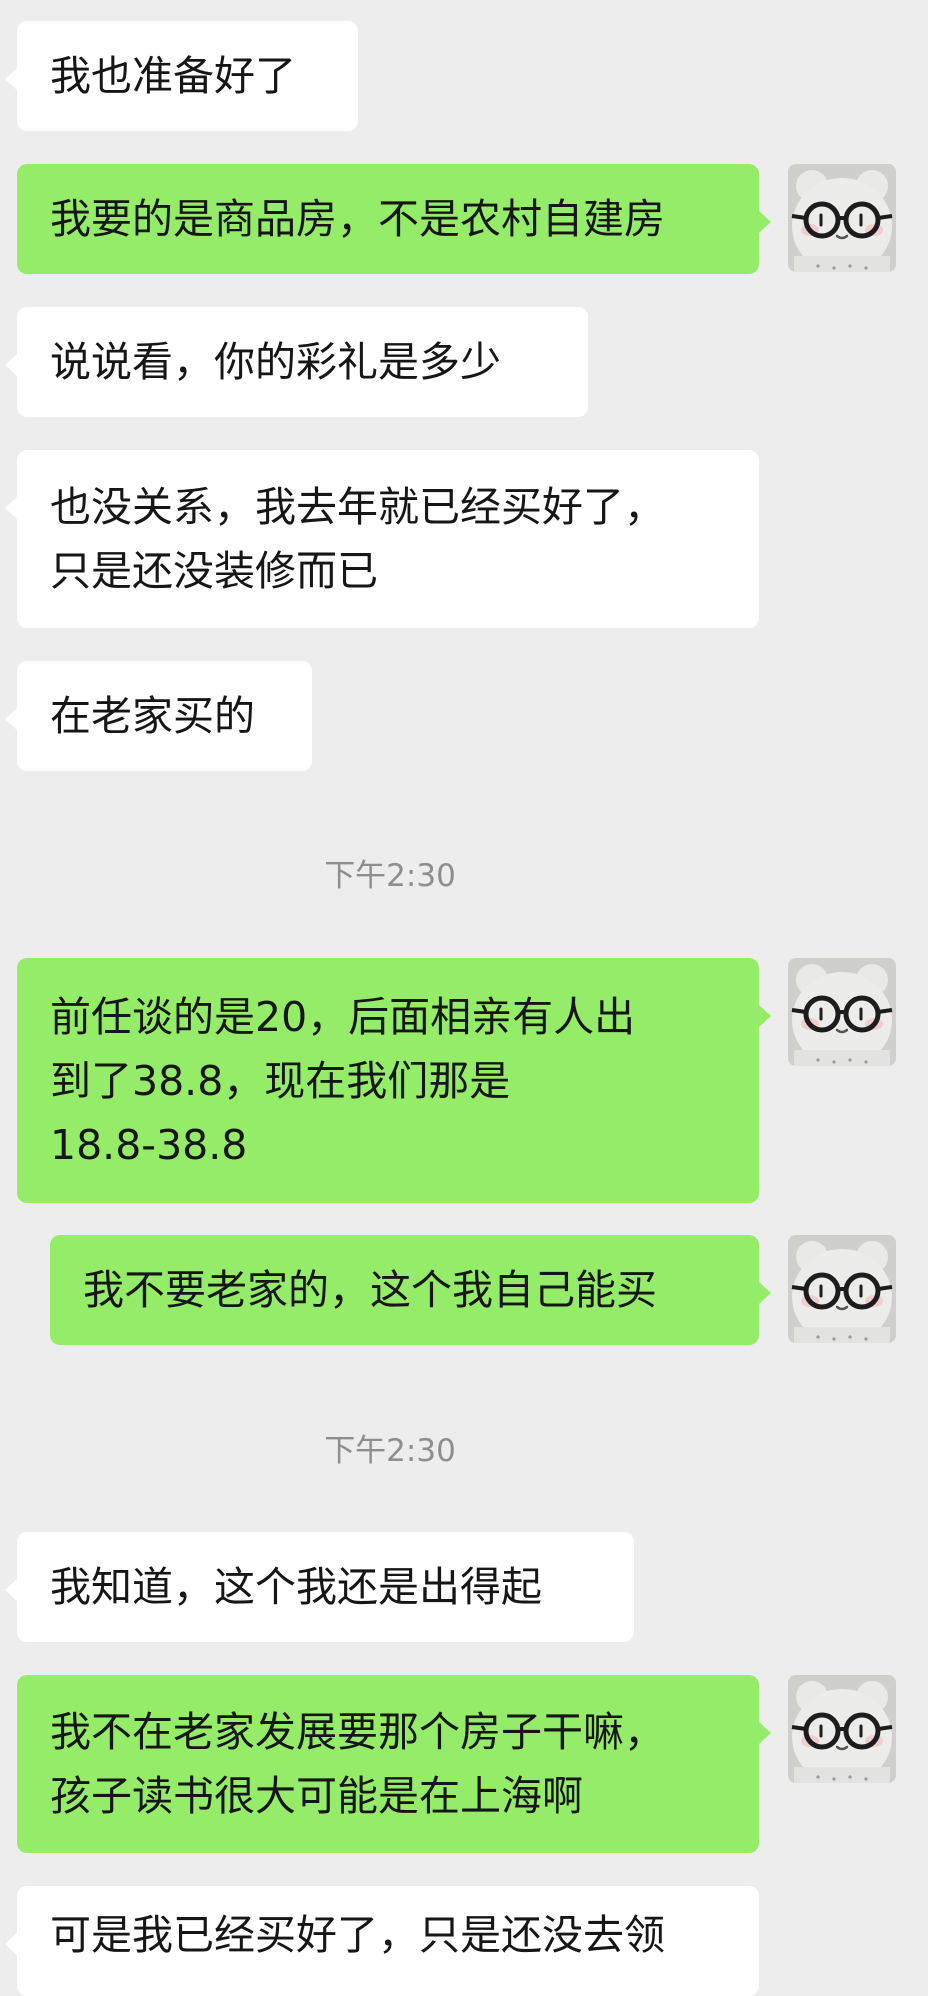  Describe the element at coordinates (357, 219) in the screenshot. I see `message-text: 我要的是商品房，不是农村自建房` at that location.